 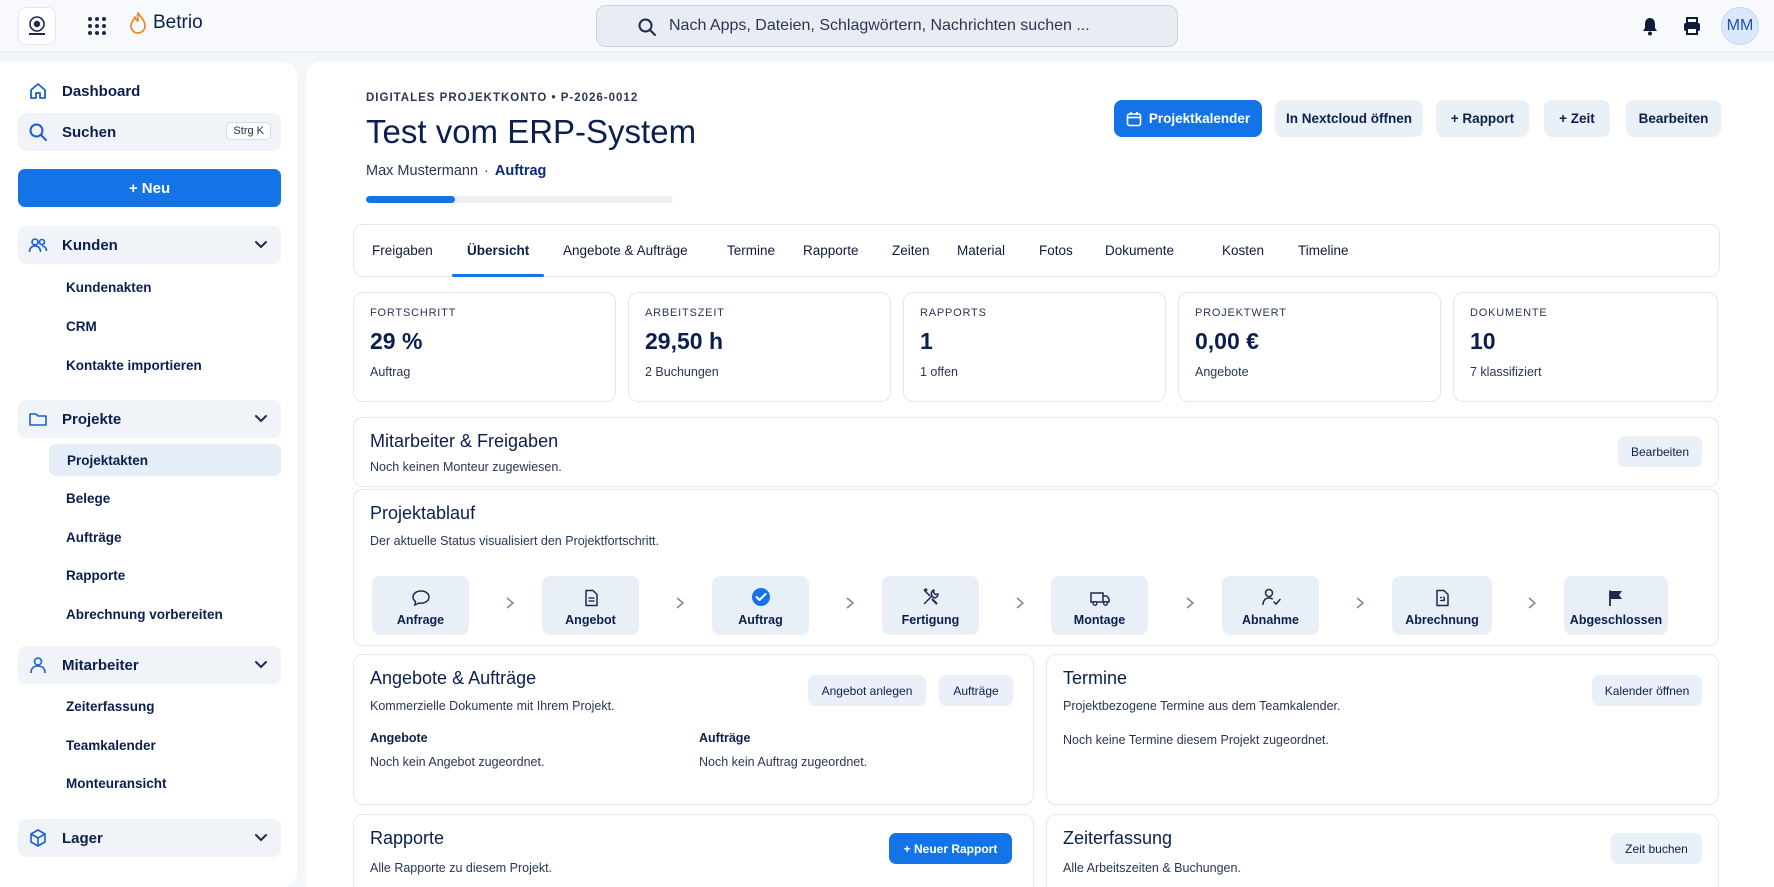 I want to click on bell-icon, so click(x=1650, y=26).